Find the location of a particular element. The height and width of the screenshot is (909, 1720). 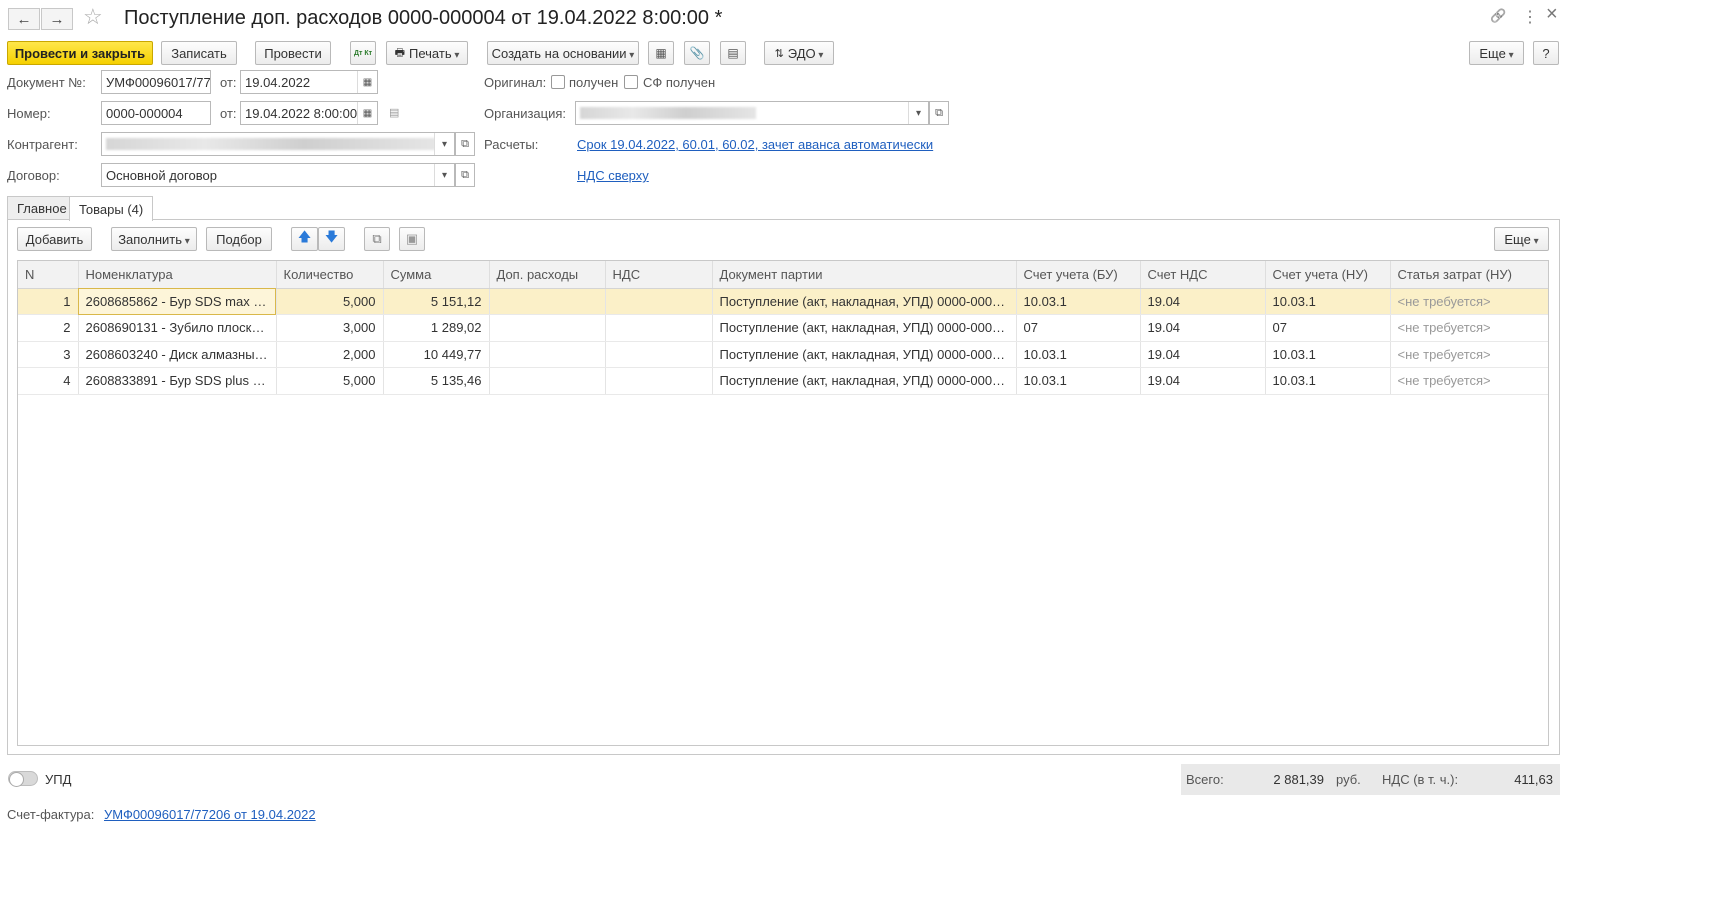

more-menu-icon: ⋮ is located at coordinates (1530, 17).